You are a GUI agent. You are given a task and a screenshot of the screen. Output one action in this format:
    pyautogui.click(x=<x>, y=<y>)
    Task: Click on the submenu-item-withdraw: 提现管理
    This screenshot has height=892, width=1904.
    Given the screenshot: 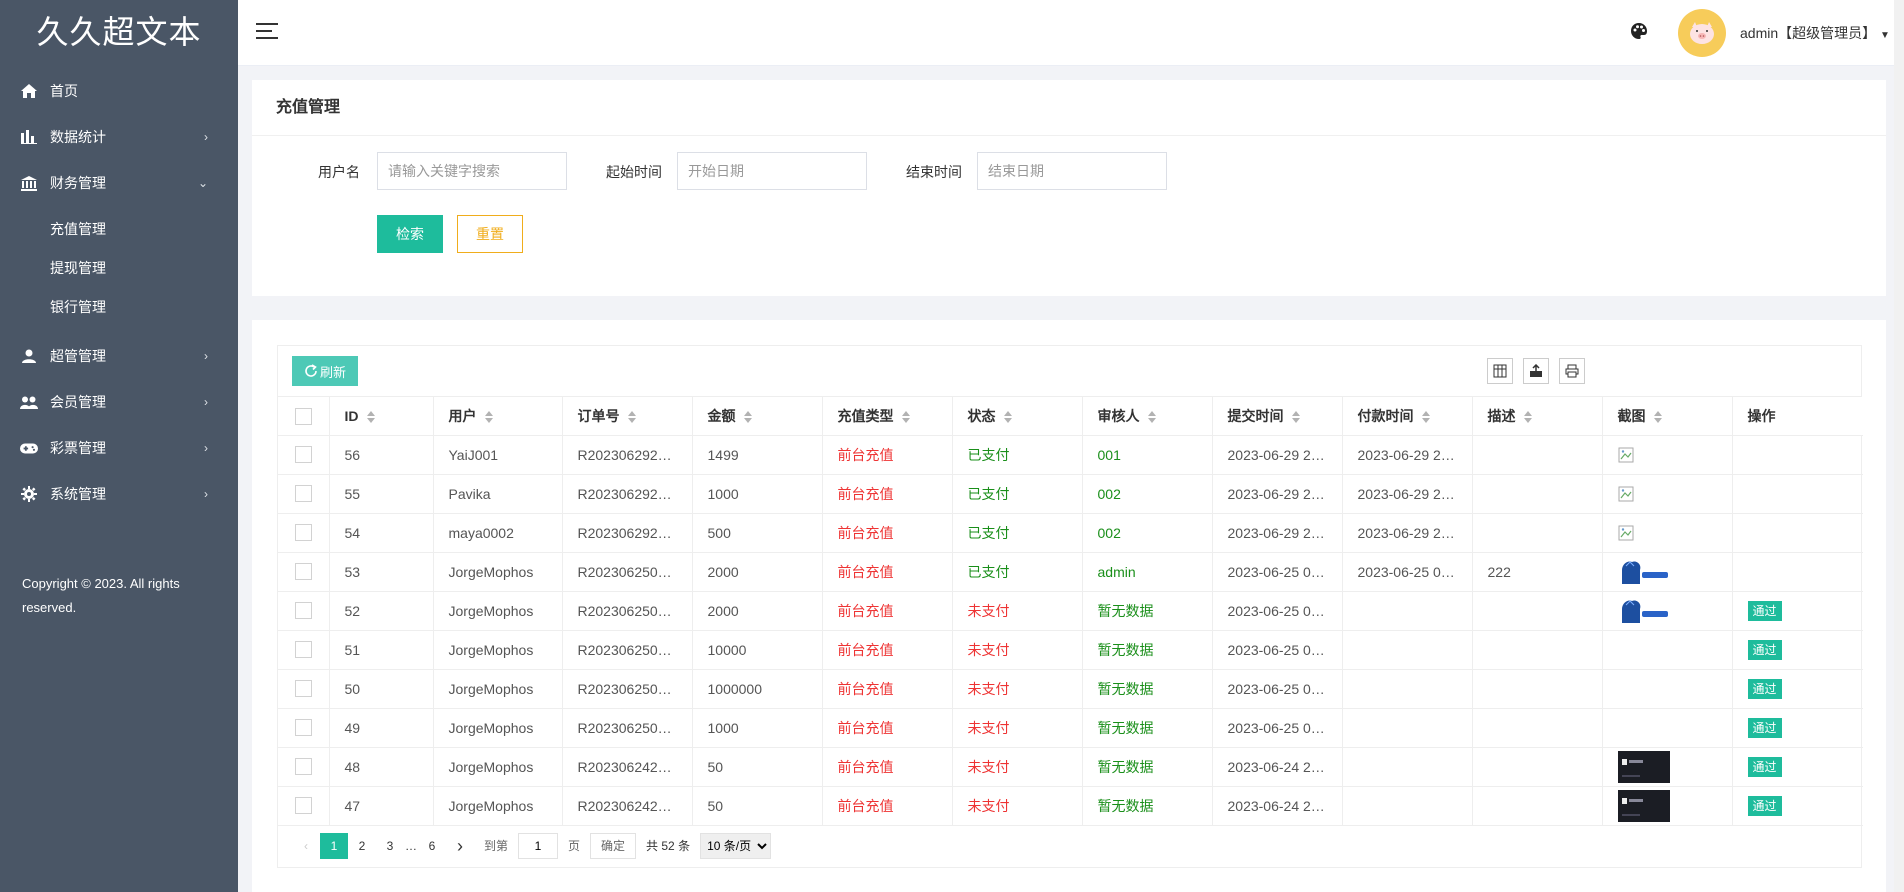 What is the action you would take?
    pyautogui.click(x=119, y=268)
    